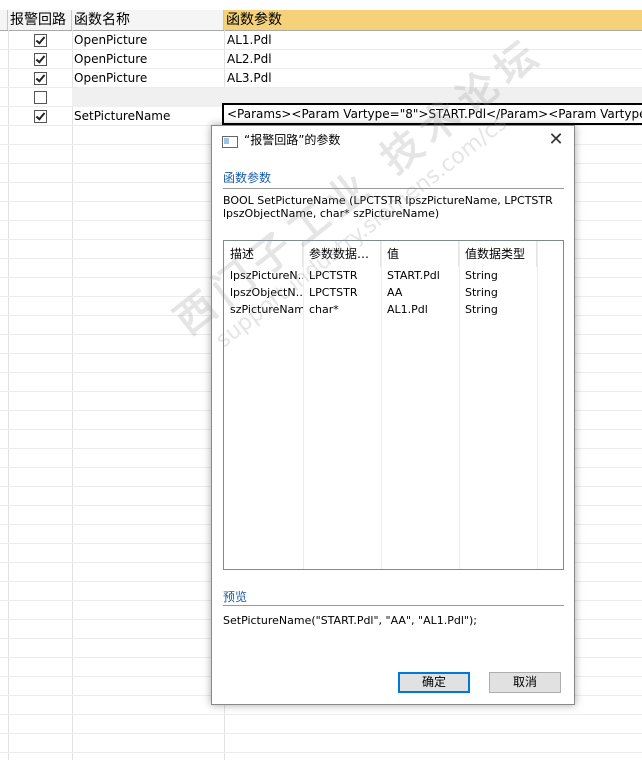 The image size is (642, 760). Describe the element at coordinates (235, 597) in the screenshot. I see `preview-section-title: 预览` at that location.